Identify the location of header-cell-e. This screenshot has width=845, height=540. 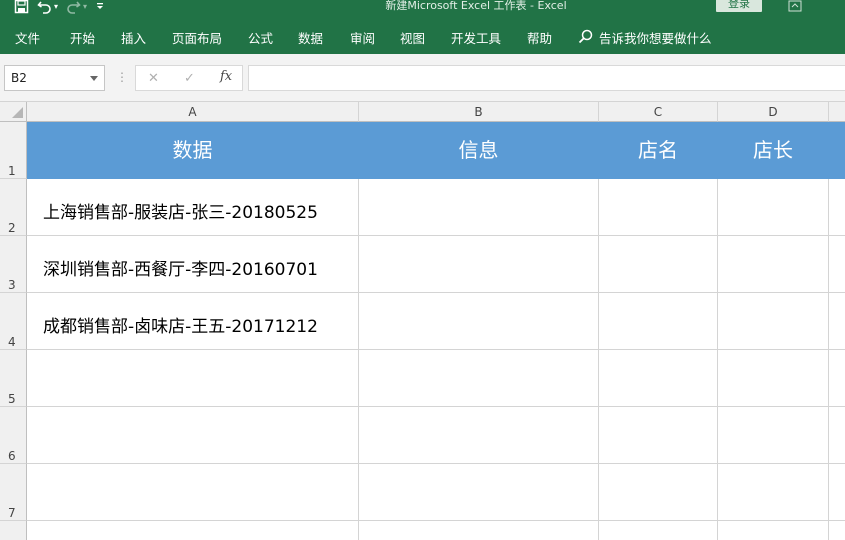
(837, 150).